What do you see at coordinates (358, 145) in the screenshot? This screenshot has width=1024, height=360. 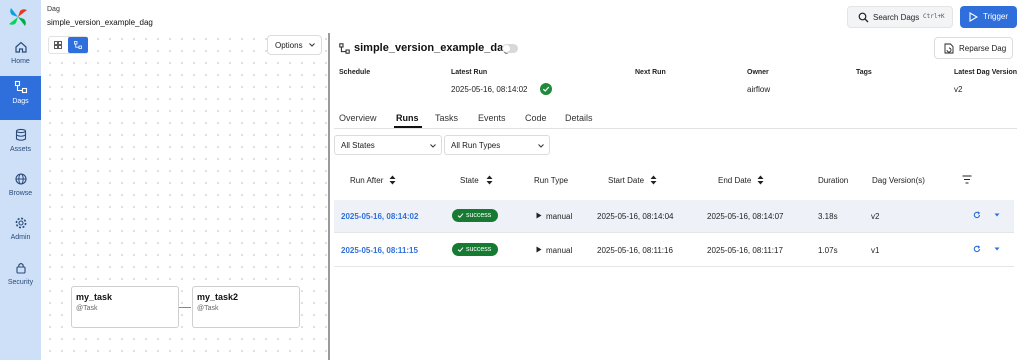 I see `state-filter-value: All States` at bounding box center [358, 145].